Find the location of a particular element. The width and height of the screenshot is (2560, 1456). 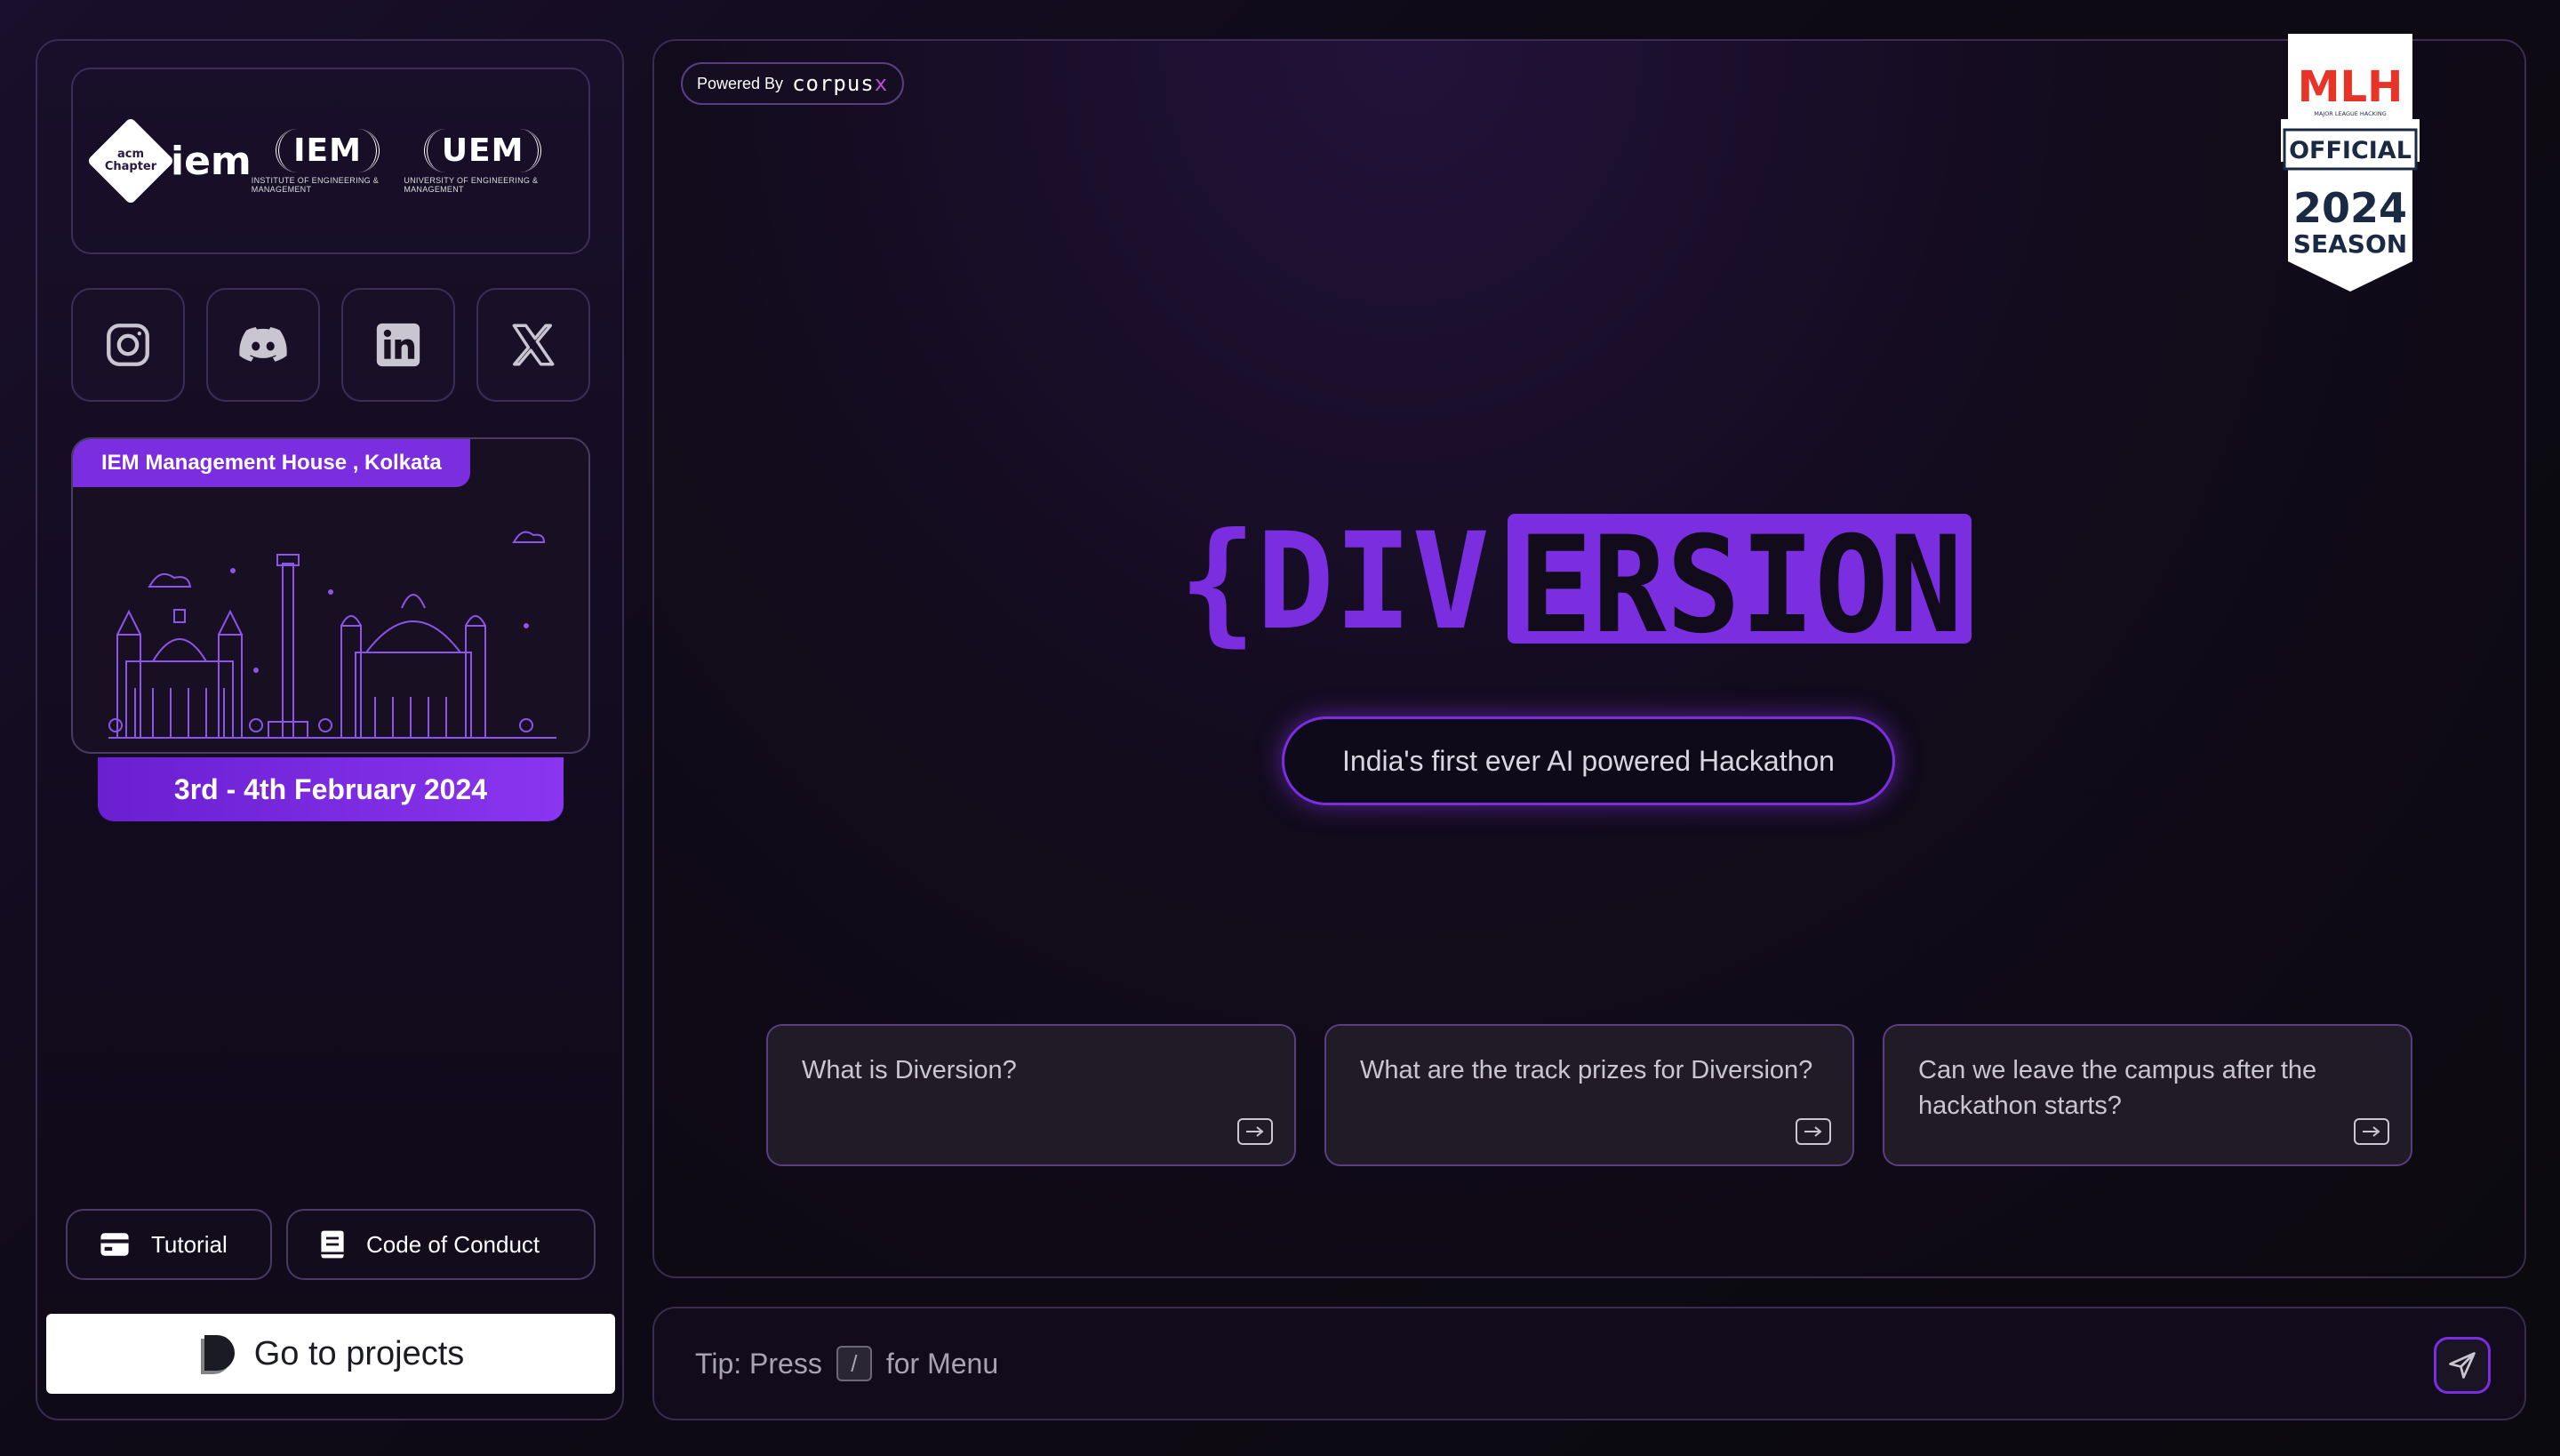

powered-by-badge: Powered By corpusx is located at coordinates (793, 83).